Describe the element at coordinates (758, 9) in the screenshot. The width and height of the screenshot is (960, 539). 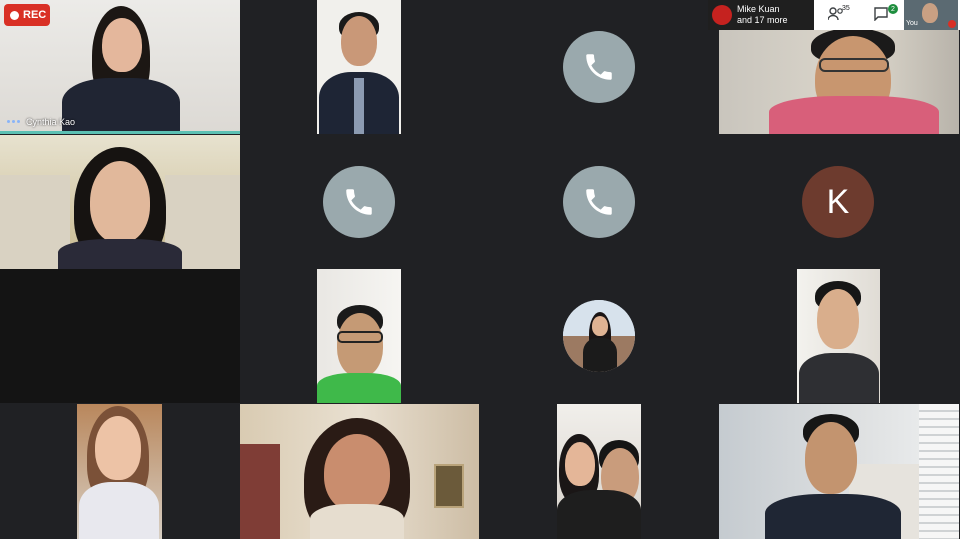
I see `presenter-name: Mike Kuan` at that location.